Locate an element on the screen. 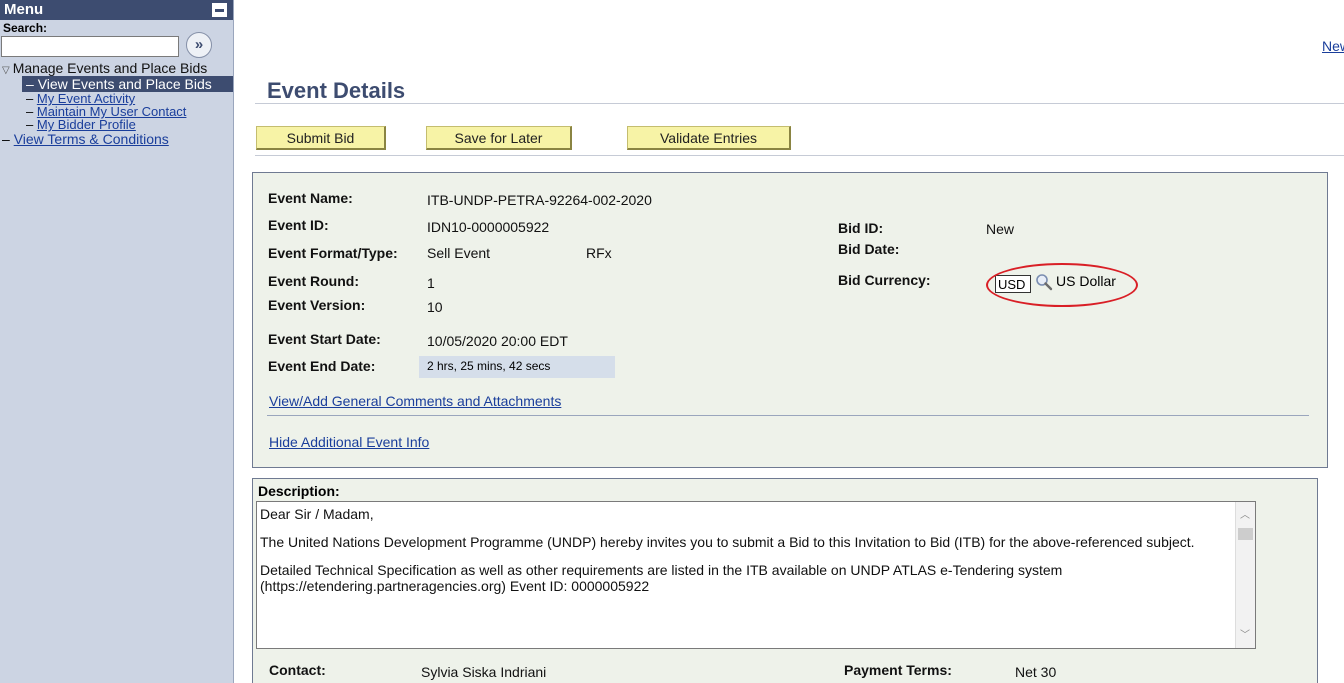 The image size is (1344, 683). contact-value: Sylvia Siska Indriani is located at coordinates (484, 672).